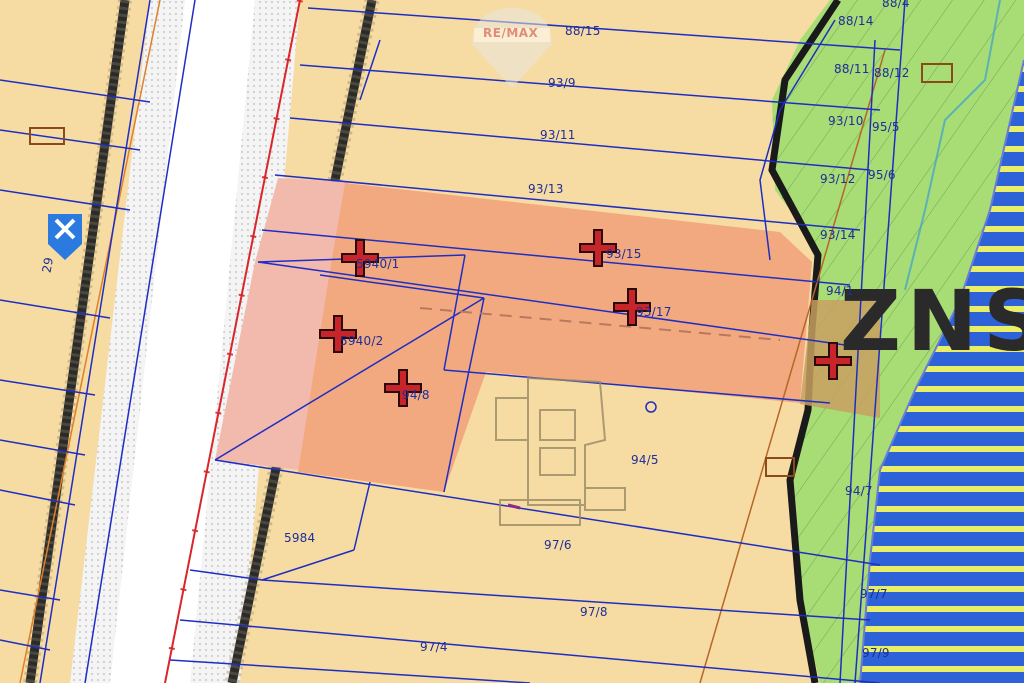 The image size is (1024, 683). Describe the element at coordinates (299, 538) in the screenshot. I see `parcel-label: 5984` at that location.